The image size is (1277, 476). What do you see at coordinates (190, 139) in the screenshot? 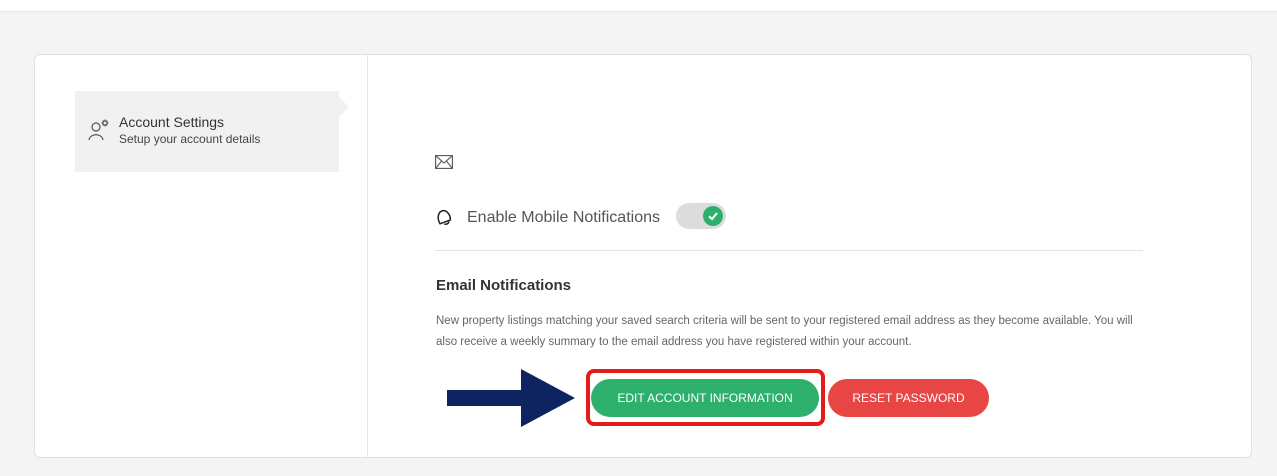
I see `sidebar-item-subtitle: Setup your account details` at bounding box center [190, 139].